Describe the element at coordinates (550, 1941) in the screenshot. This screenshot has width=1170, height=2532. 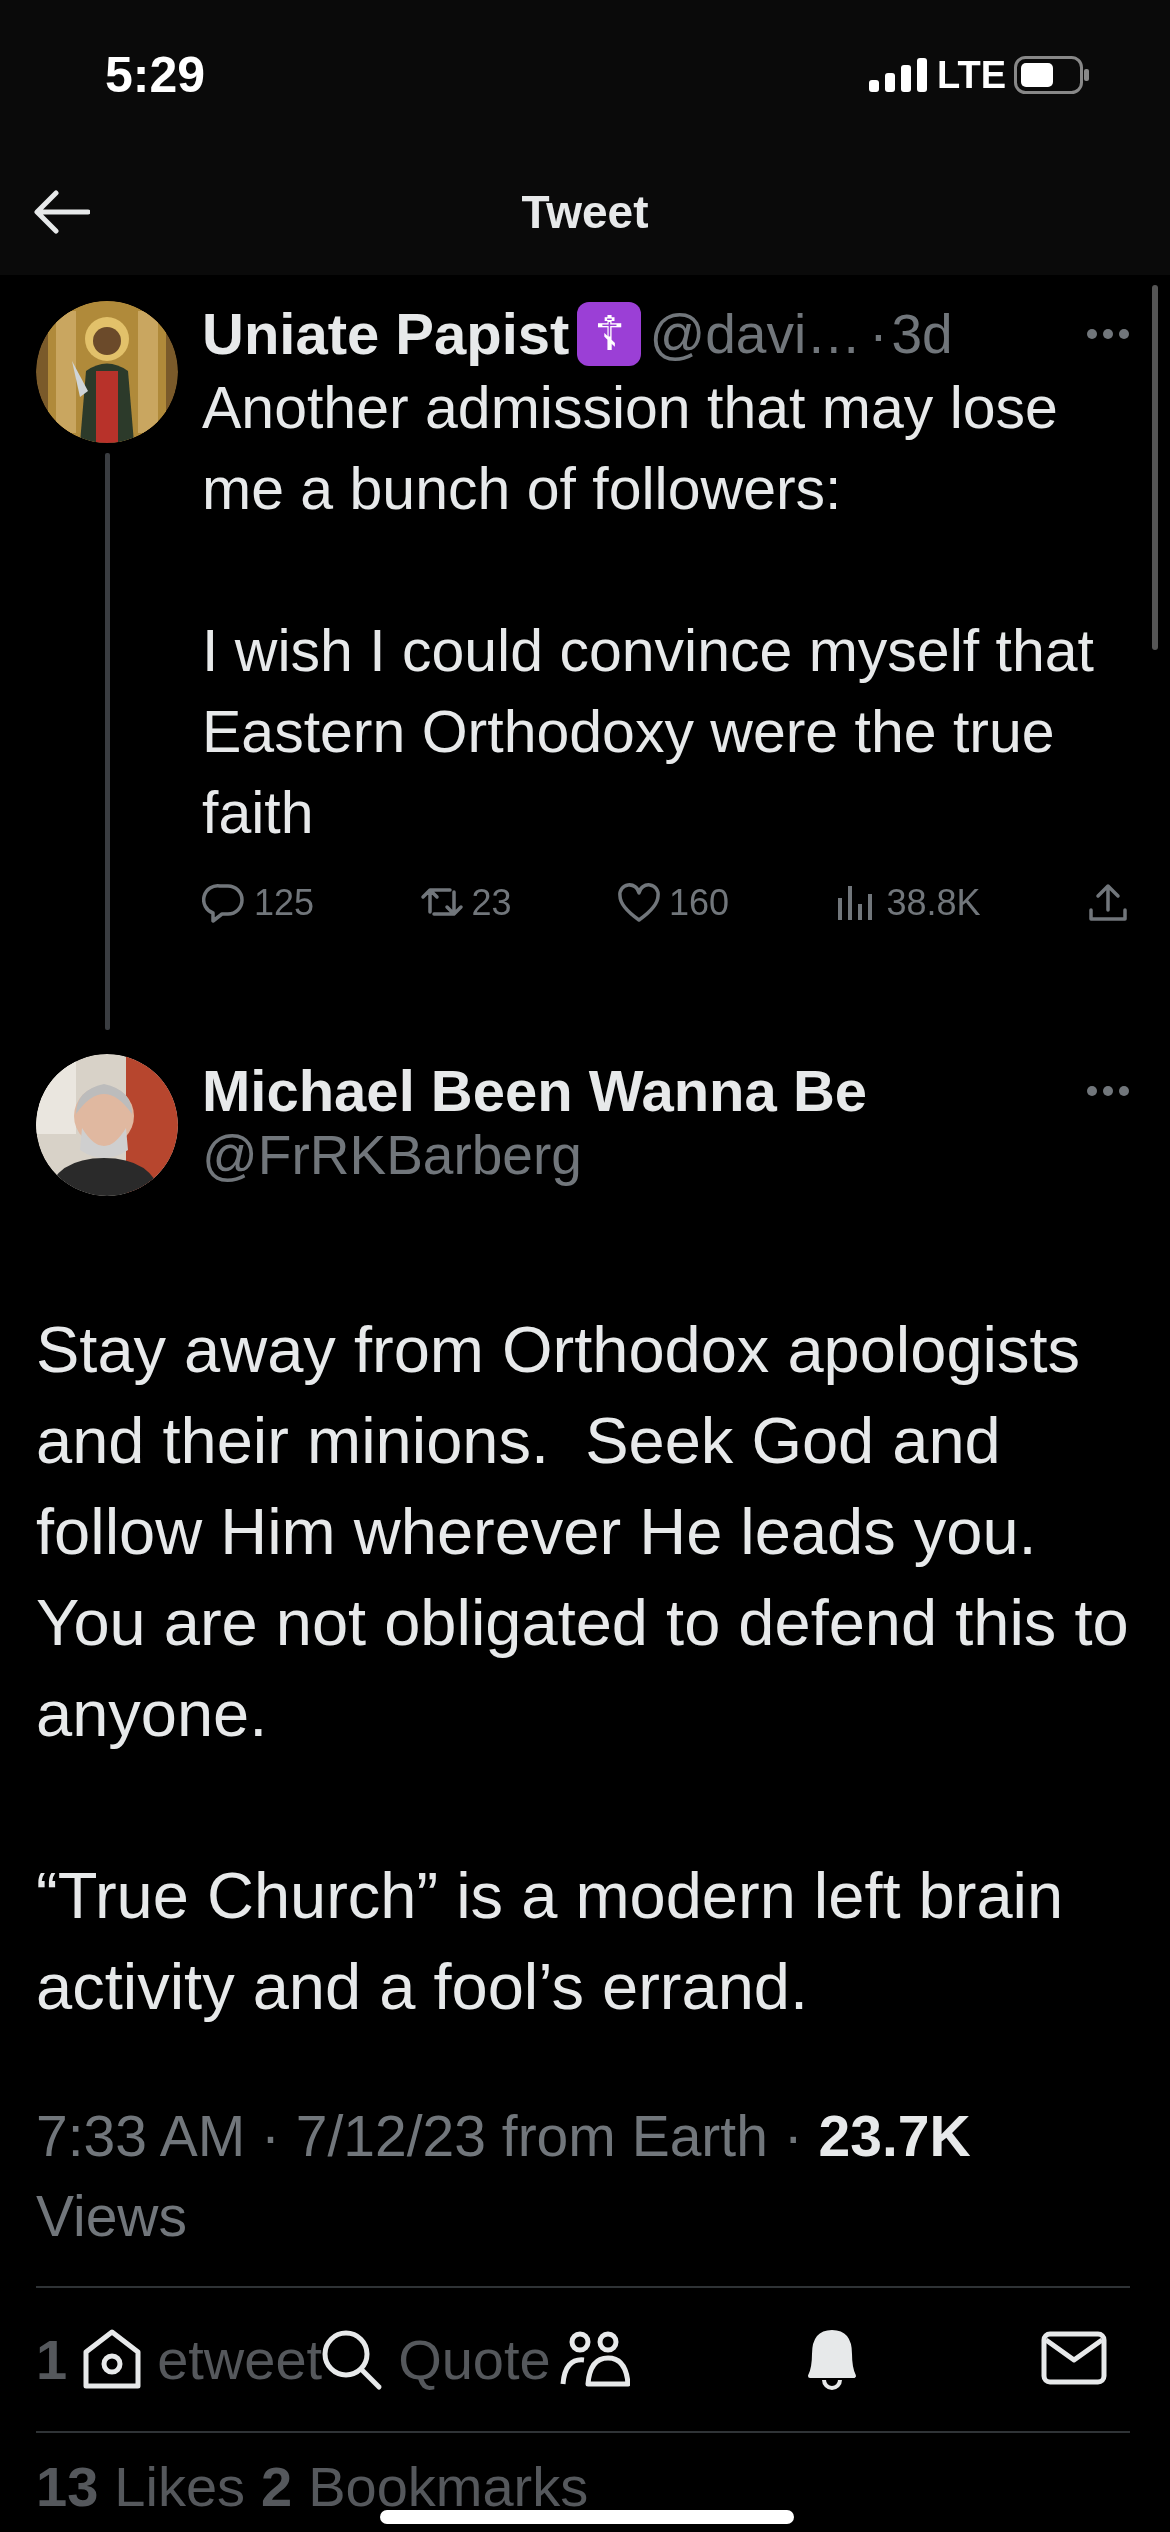
I see `tweet-text: “True Church” is a modern left brain activity and a fool’s errand.` at that location.